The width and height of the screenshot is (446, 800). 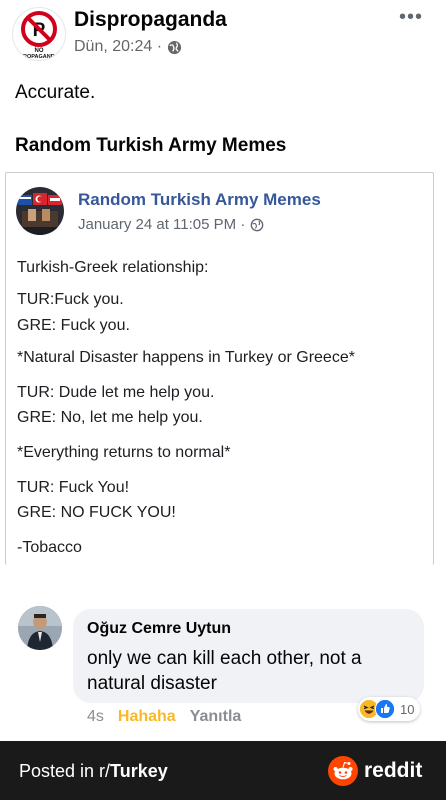 What do you see at coordinates (161, 224) in the screenshot?
I see `shared-timestamp: January 24 at 11:05 PM ·` at bounding box center [161, 224].